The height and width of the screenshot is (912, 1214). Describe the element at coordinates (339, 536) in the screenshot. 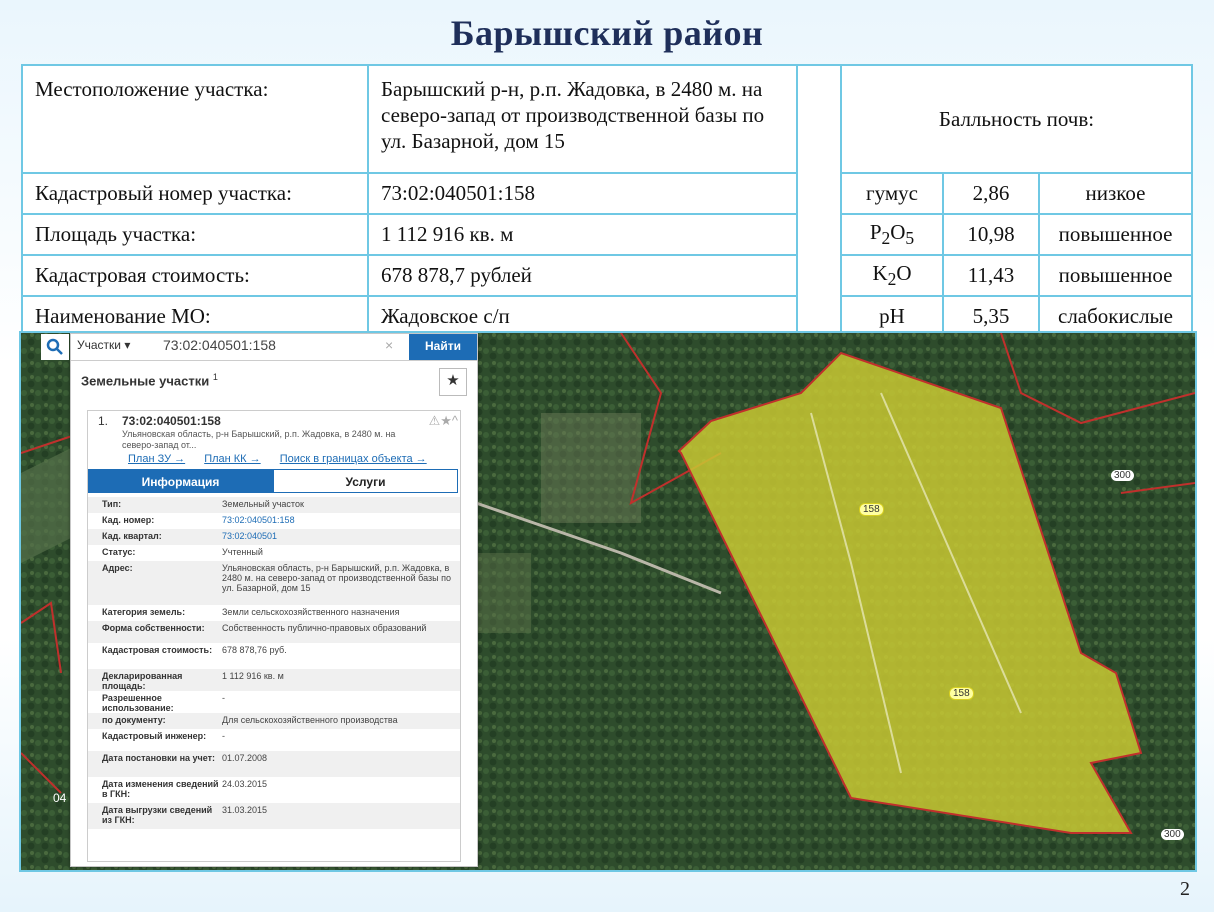

I see `detail-value: 73:02:040501` at that location.